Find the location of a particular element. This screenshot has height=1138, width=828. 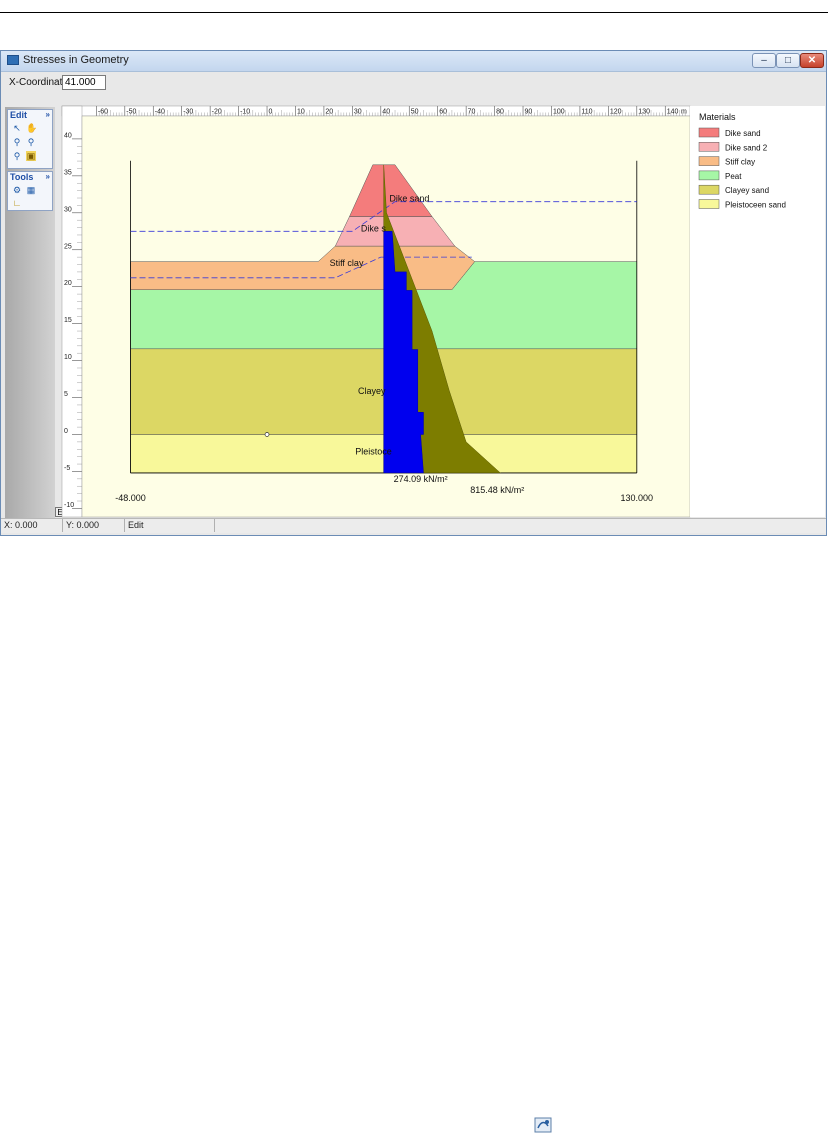

materials-panel is located at coordinates (757, 311).